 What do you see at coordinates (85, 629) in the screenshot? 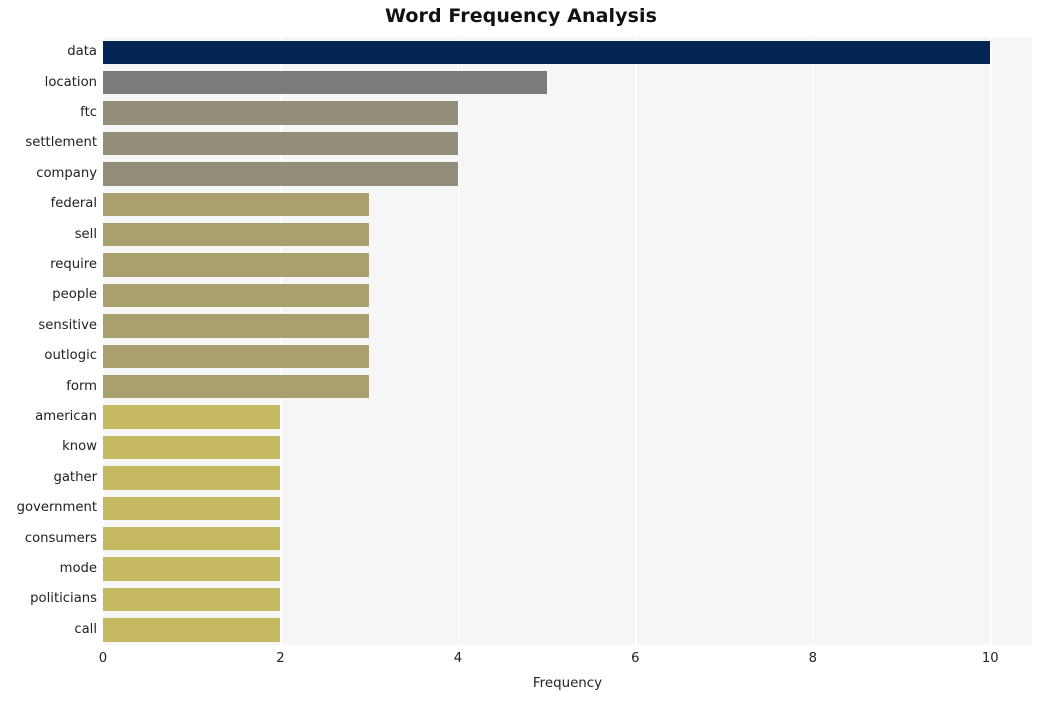
I see `y-tick-label: call` at bounding box center [85, 629].